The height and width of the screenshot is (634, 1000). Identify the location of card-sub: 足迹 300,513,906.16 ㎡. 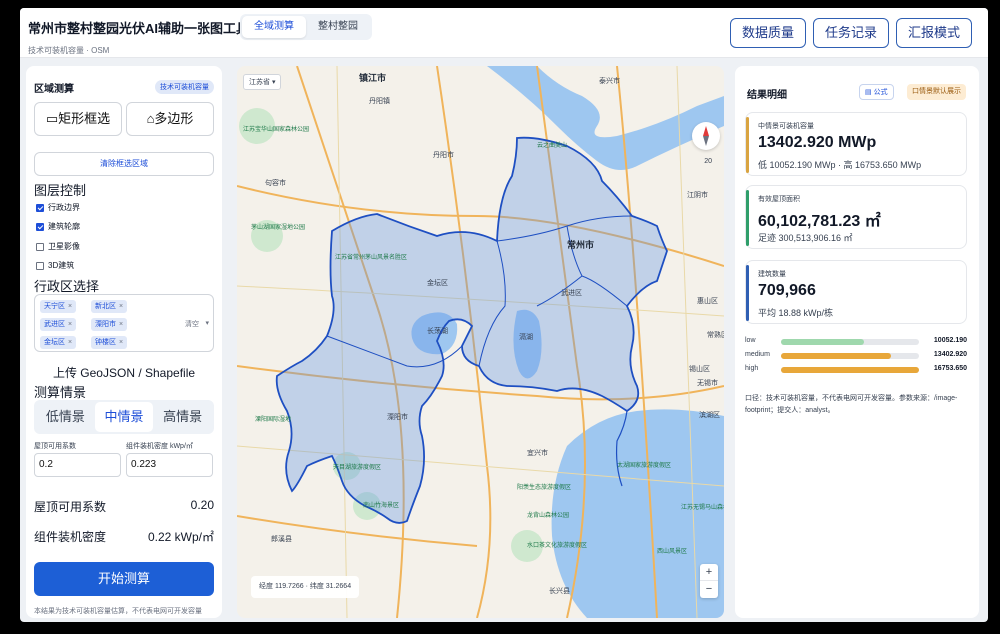
(805, 238).